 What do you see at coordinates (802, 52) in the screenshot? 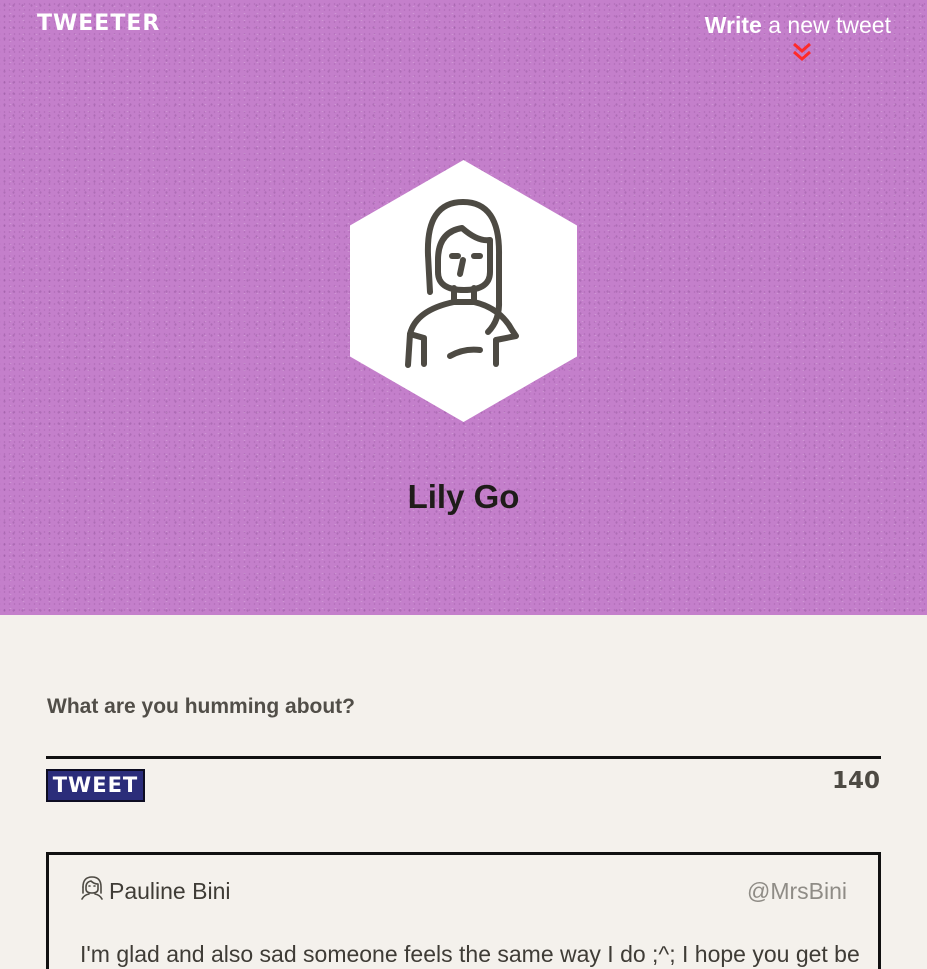
I see `double-chevron-down-icon` at bounding box center [802, 52].